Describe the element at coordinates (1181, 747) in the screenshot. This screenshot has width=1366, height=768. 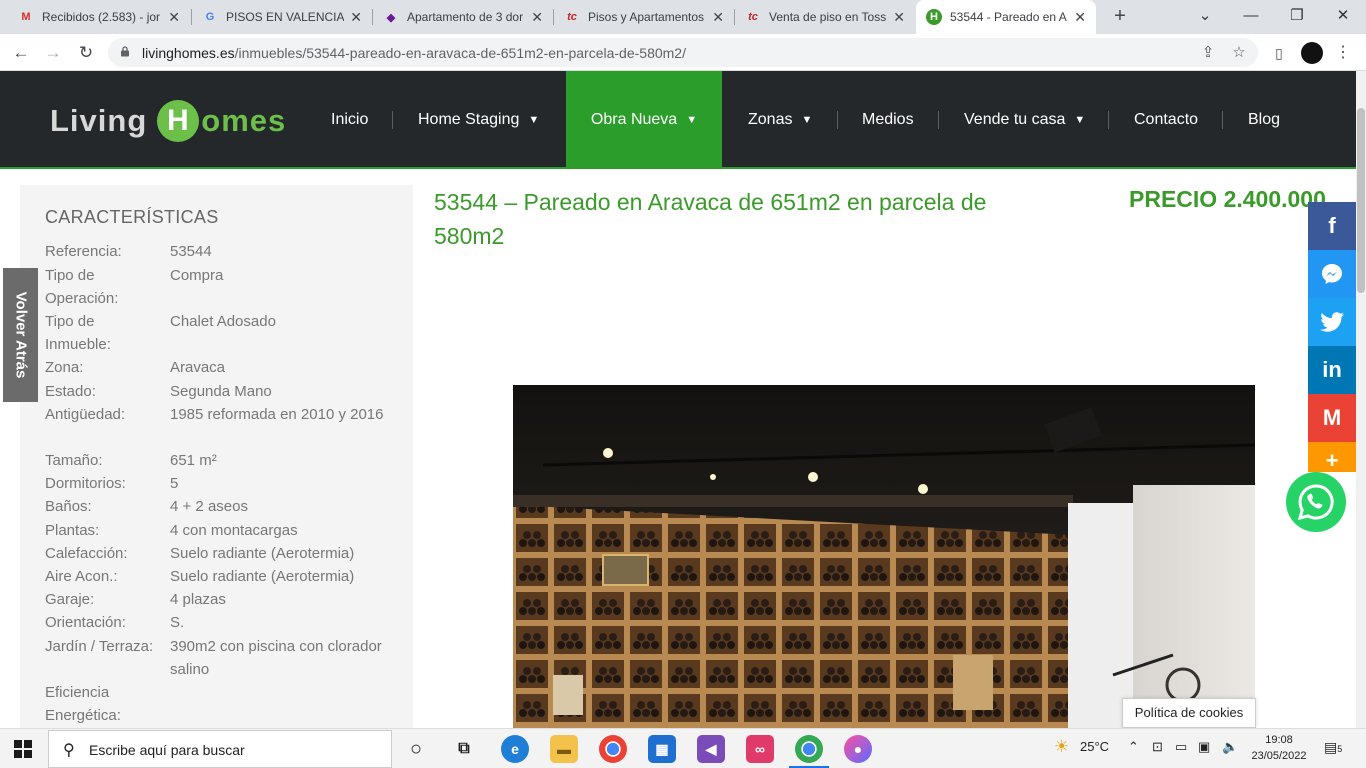
I see `battery-icon: ▭` at that location.